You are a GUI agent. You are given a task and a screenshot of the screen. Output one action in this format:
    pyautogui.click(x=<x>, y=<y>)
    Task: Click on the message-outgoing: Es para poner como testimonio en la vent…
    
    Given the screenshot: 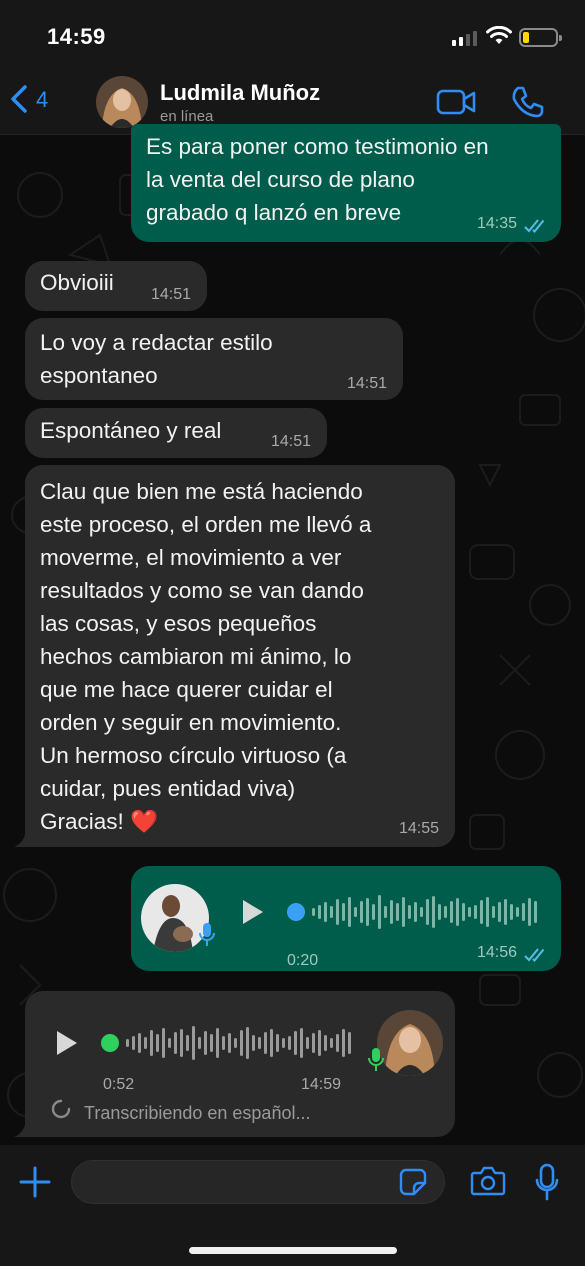 What is the action you would take?
    pyautogui.click(x=346, y=183)
    